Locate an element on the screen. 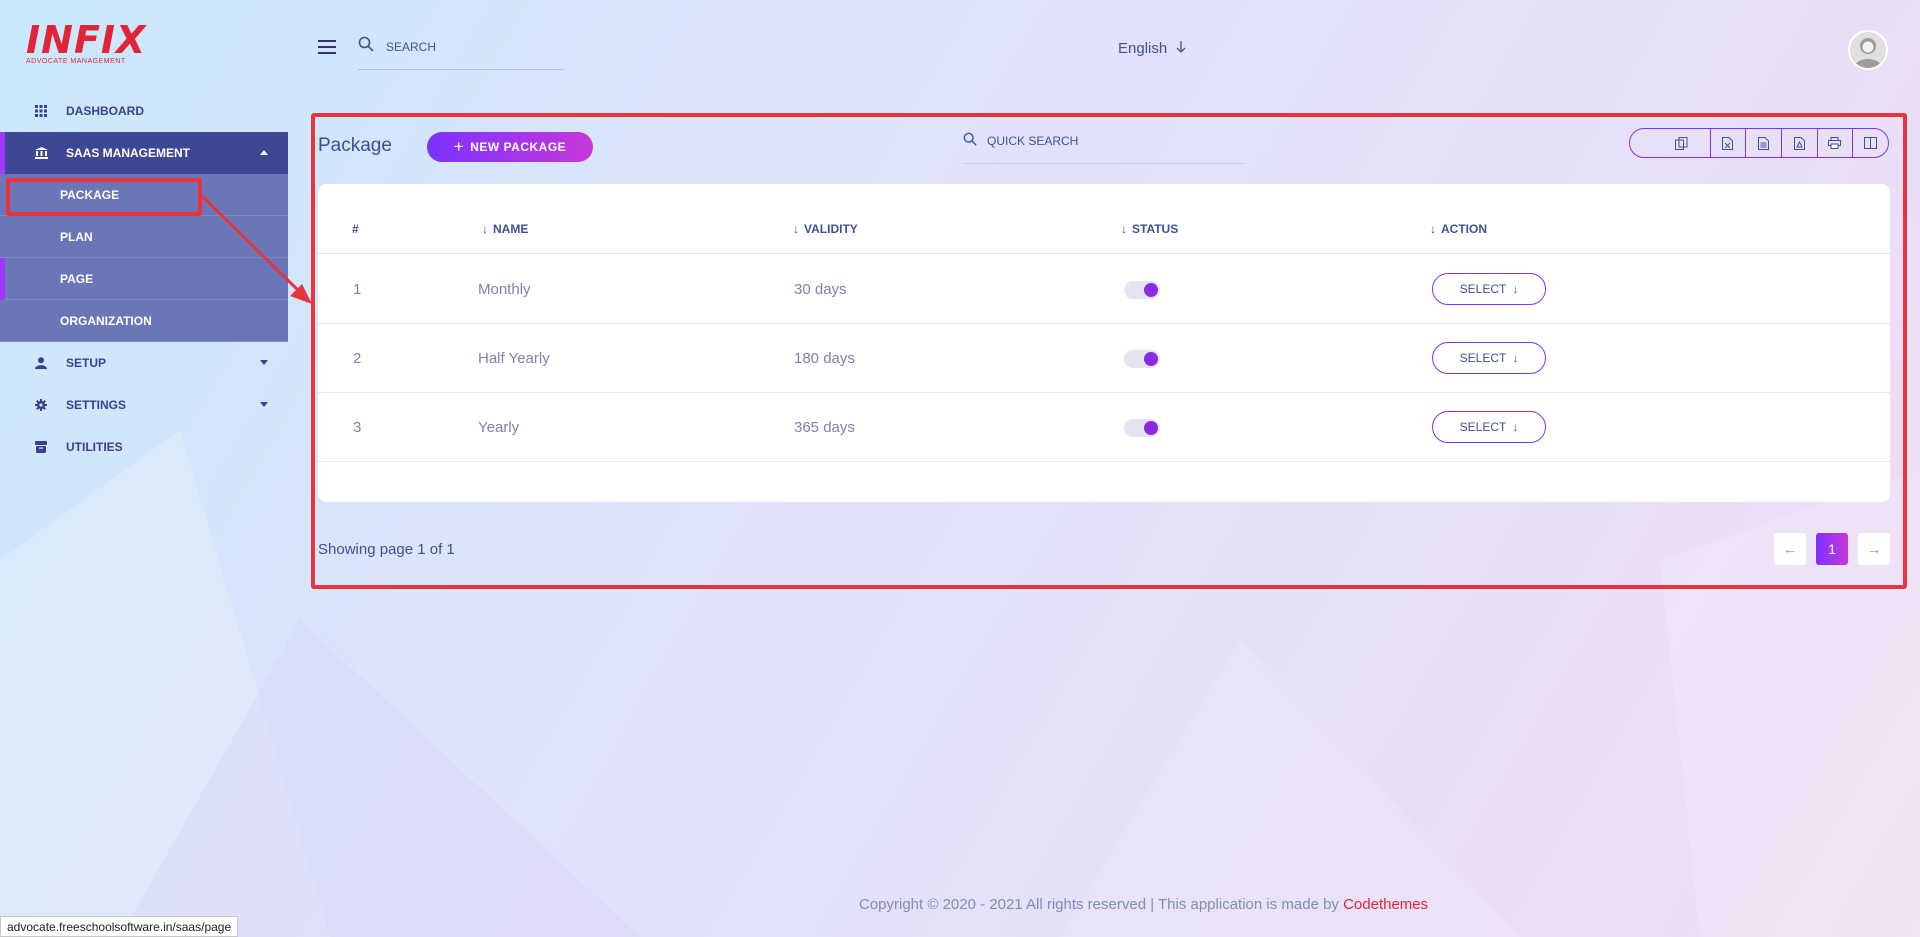  row-name: Half Yearly is located at coordinates (514, 358).